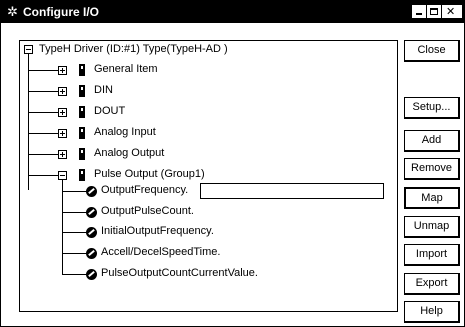 The height and width of the screenshot is (327, 465). I want to click on tree-item-dout: DOUT, so click(109, 111).